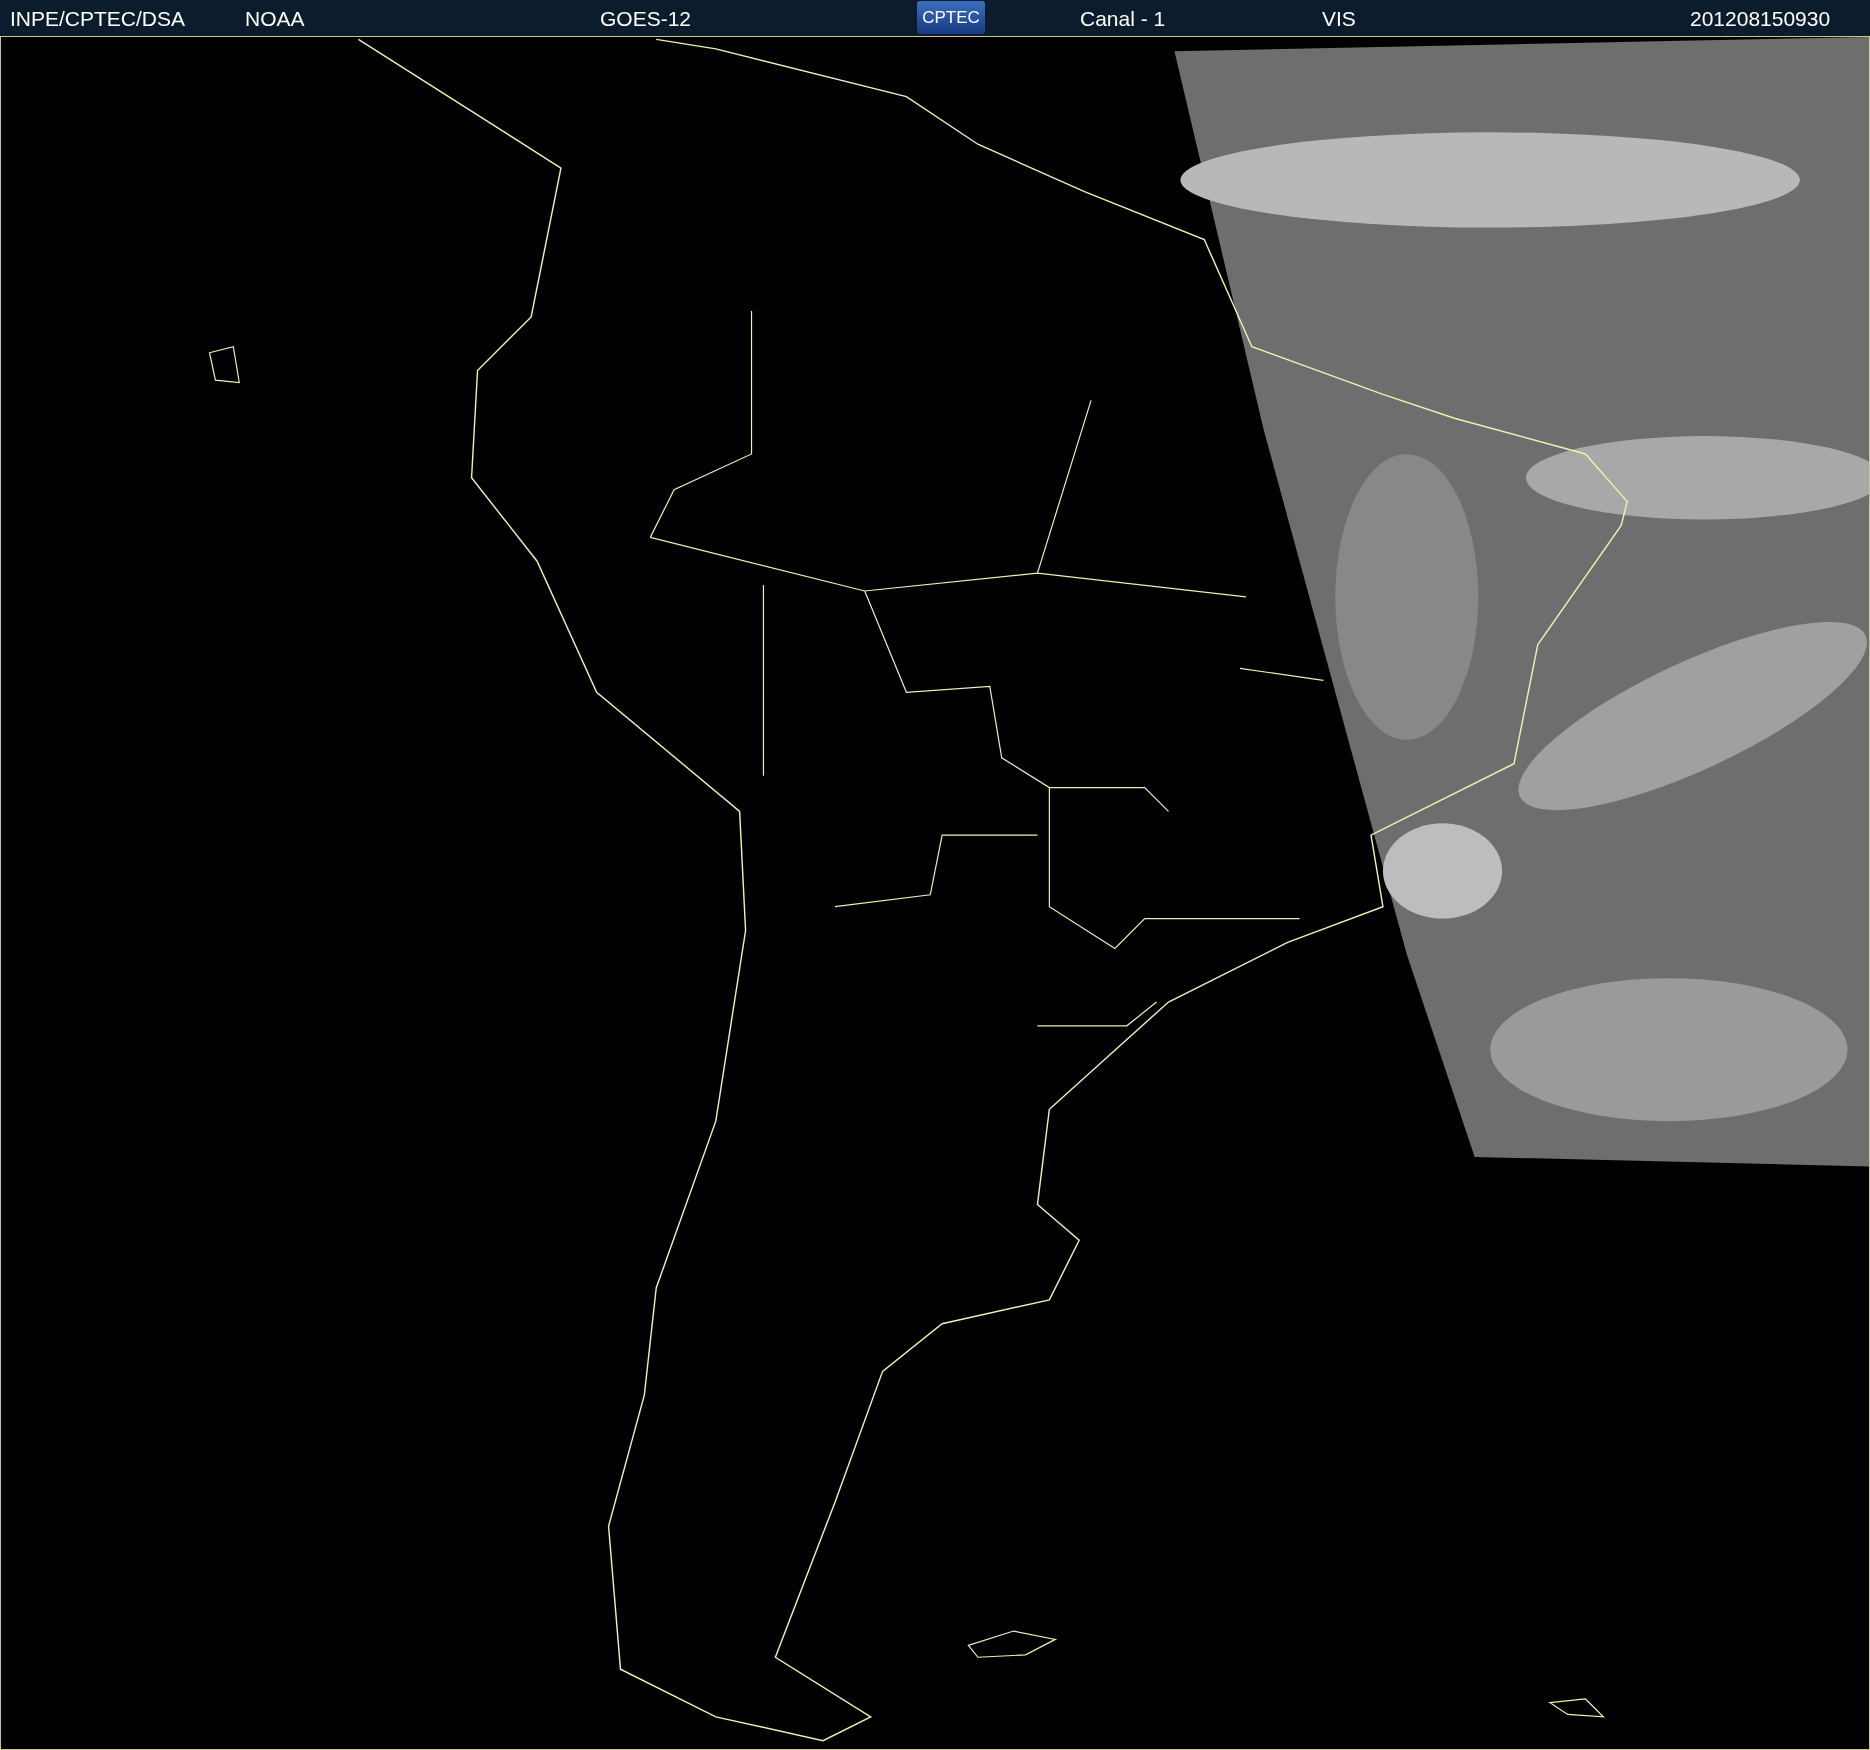  I want to click on header-text: NOAA, so click(275, 19).